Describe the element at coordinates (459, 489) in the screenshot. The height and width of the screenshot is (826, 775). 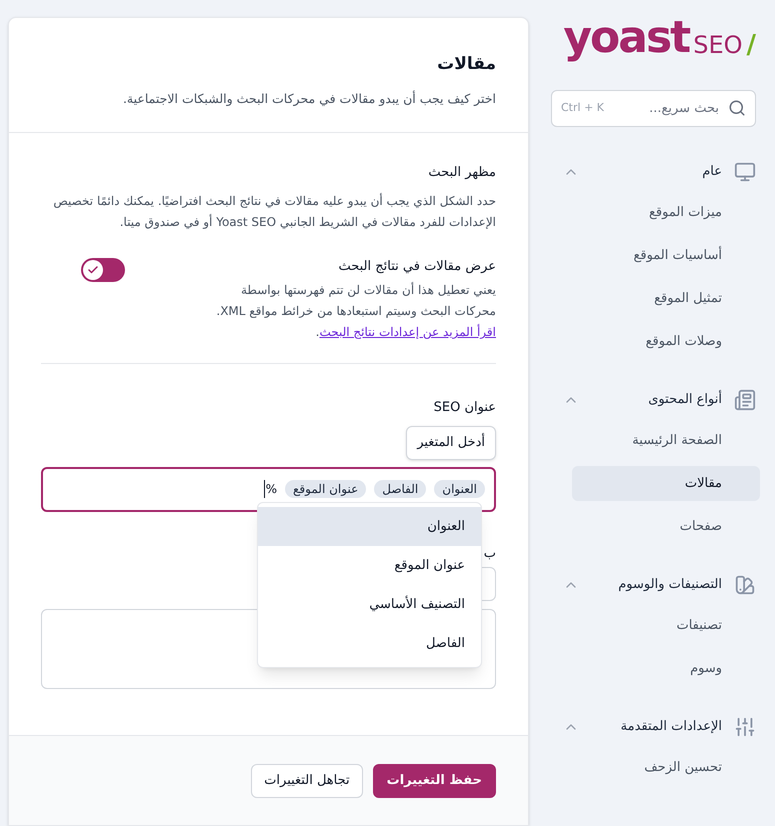
I see `variable-chip: العنوان` at that location.